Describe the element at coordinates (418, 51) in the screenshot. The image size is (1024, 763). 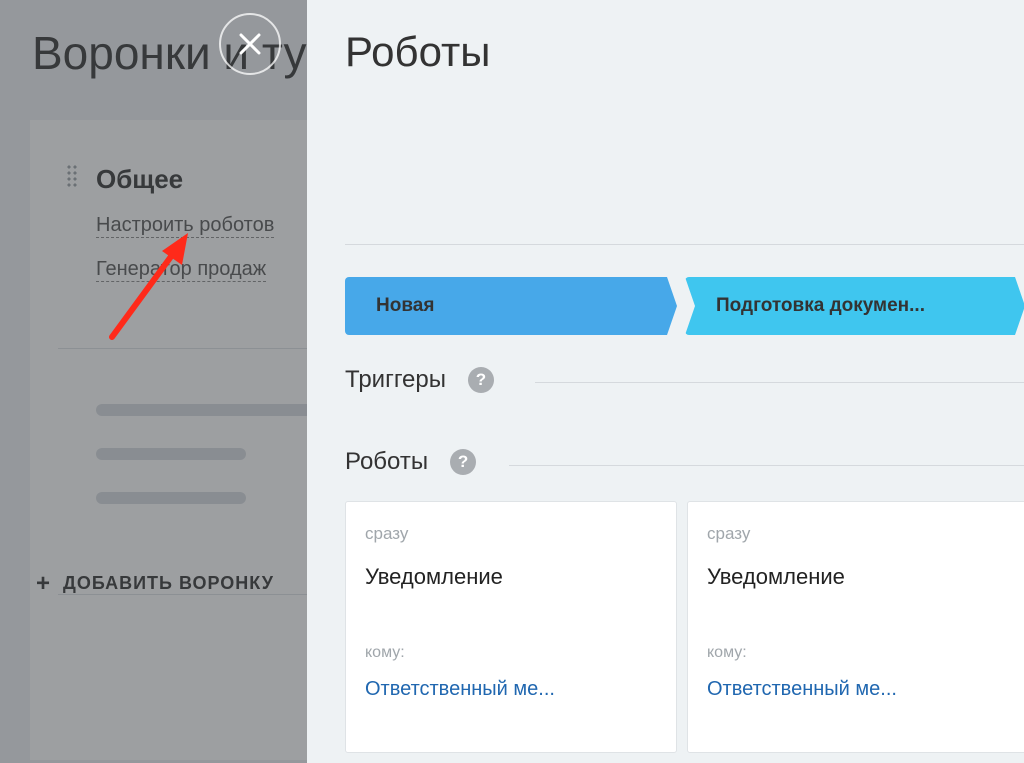
I see `panel-title: Роботы` at that location.